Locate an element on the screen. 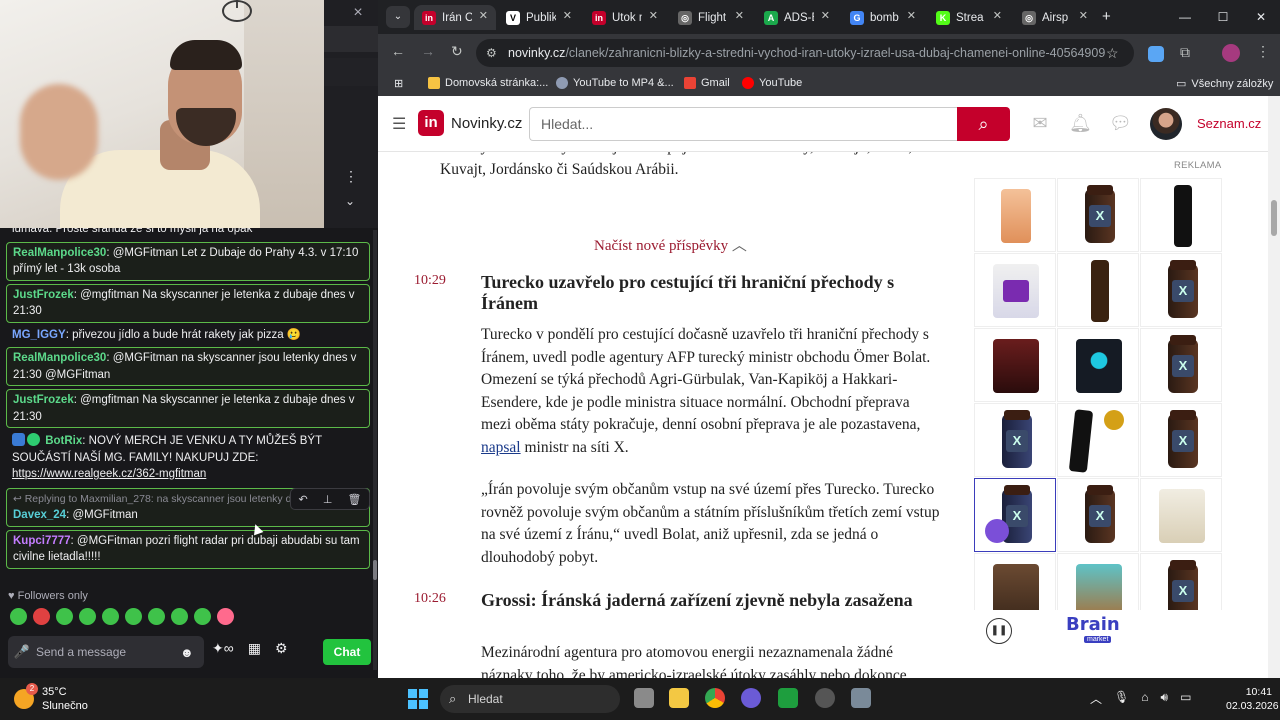 This screenshot has width=1280, height=720. browser-tab: in Írán O ✕ is located at coordinates (455, 17).